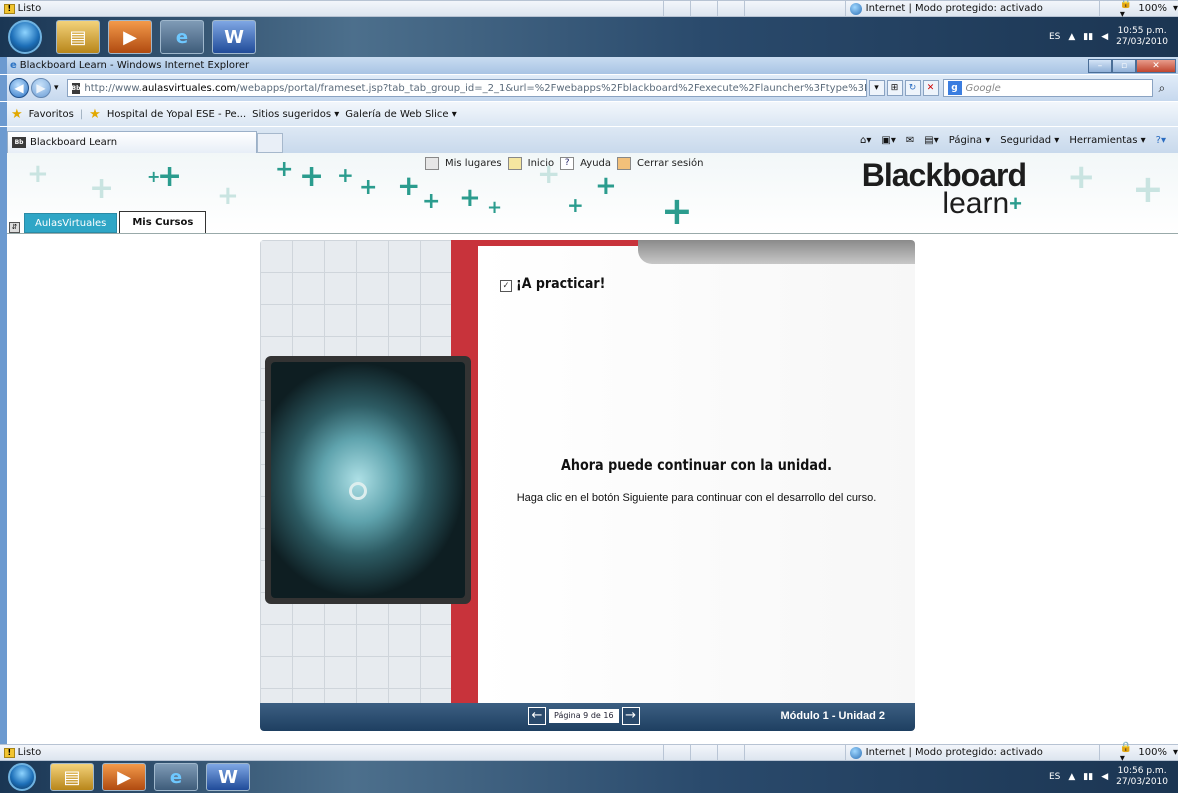 Image resolution: width=1178 pixels, height=793 pixels. I want to click on favorite-link-galeria: Galería de Web Slice ▾, so click(400, 114).